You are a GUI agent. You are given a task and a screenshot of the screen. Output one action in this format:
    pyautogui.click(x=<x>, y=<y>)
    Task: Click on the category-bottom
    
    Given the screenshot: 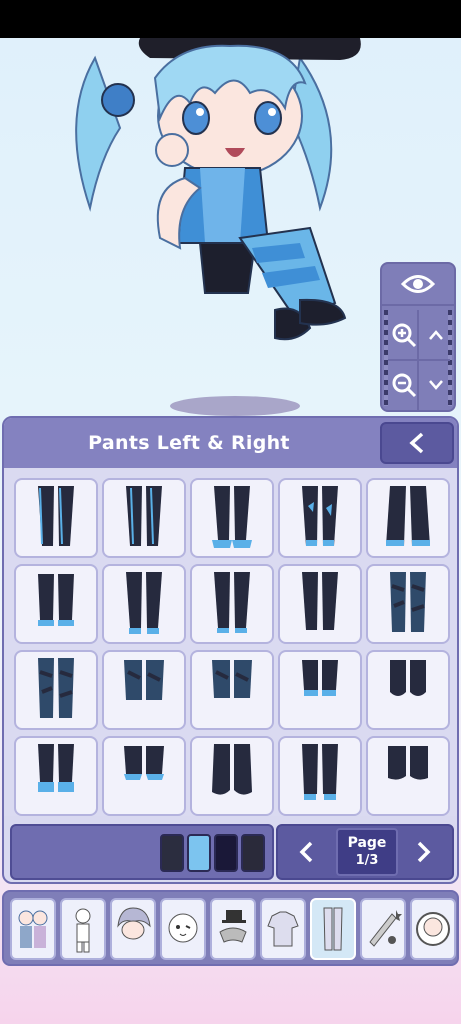 What is the action you would take?
    pyautogui.click(x=333, y=929)
    